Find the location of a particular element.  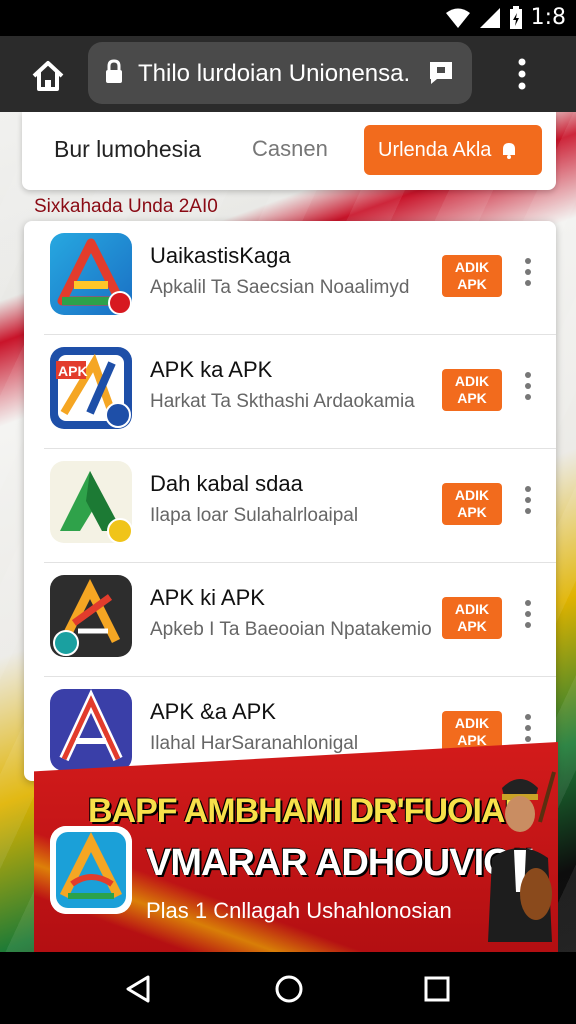

home-circle-icon is located at coordinates (289, 989).